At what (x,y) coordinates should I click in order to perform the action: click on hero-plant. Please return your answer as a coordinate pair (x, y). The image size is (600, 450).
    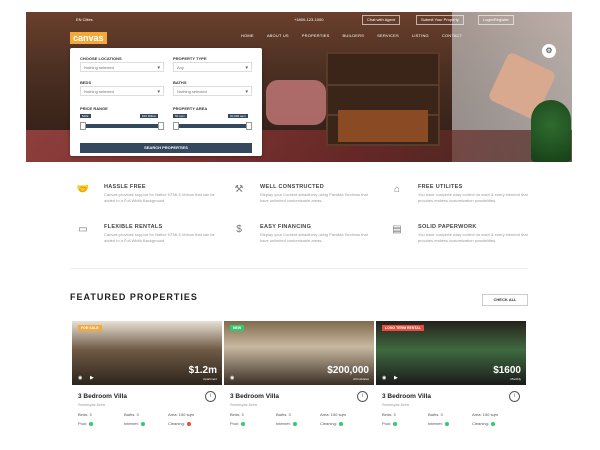
    Looking at the image, I should click on (551, 131).